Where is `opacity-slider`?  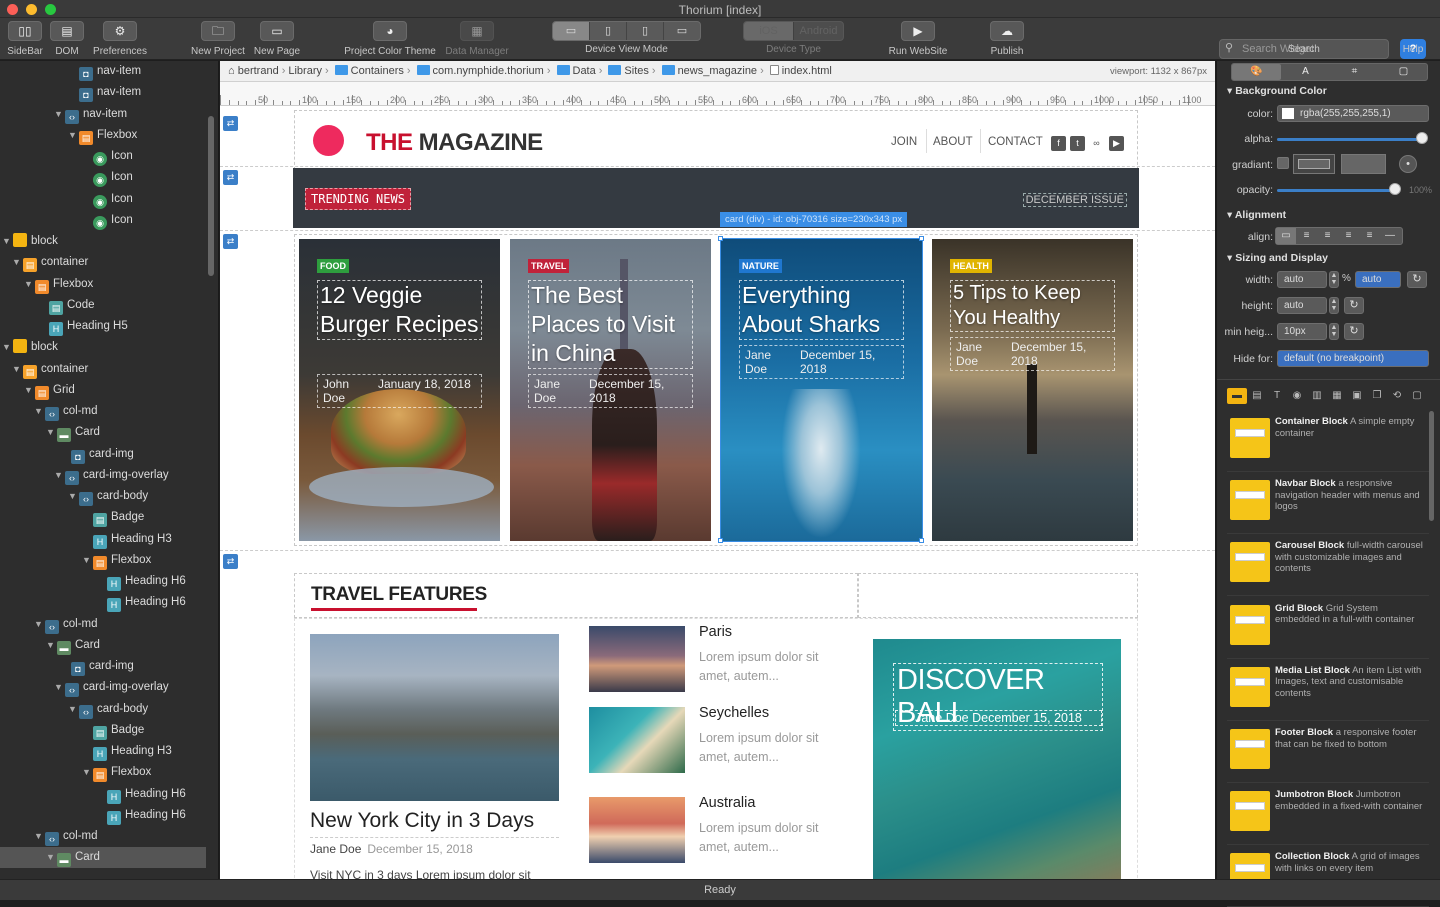 opacity-slider is located at coordinates (1336, 190).